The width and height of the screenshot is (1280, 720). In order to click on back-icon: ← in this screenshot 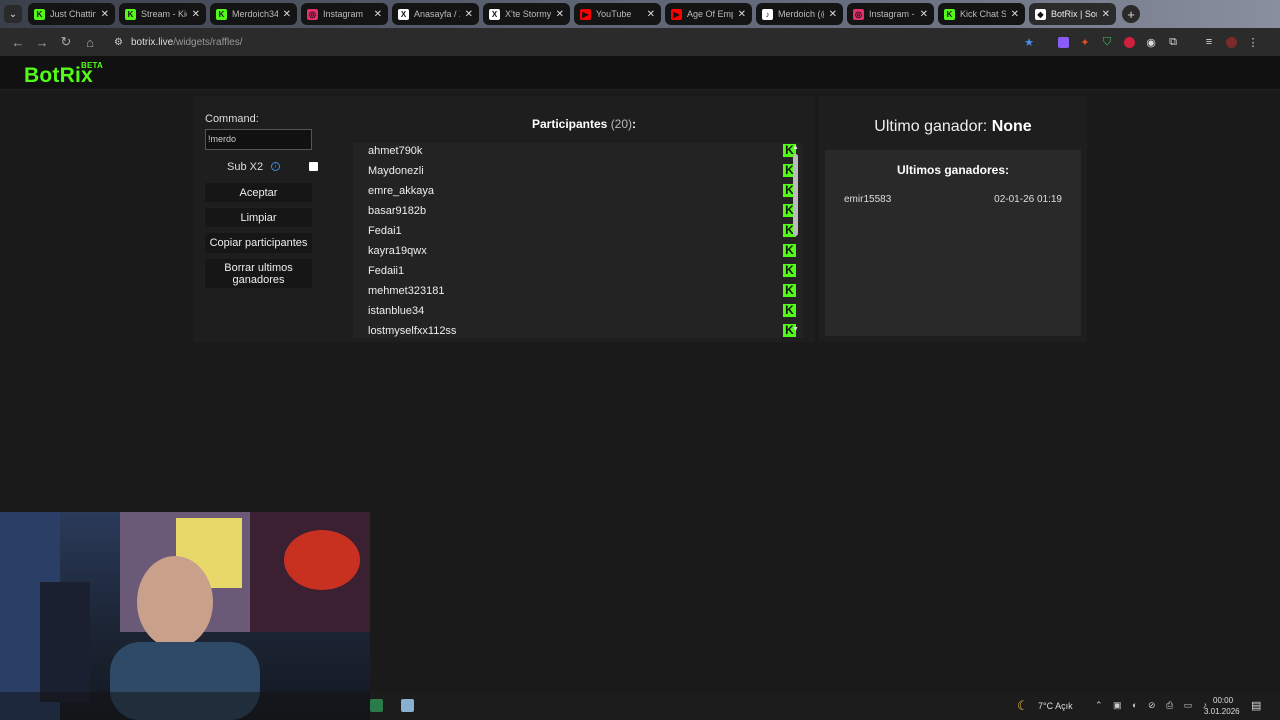, I will do `click(18, 42)`.